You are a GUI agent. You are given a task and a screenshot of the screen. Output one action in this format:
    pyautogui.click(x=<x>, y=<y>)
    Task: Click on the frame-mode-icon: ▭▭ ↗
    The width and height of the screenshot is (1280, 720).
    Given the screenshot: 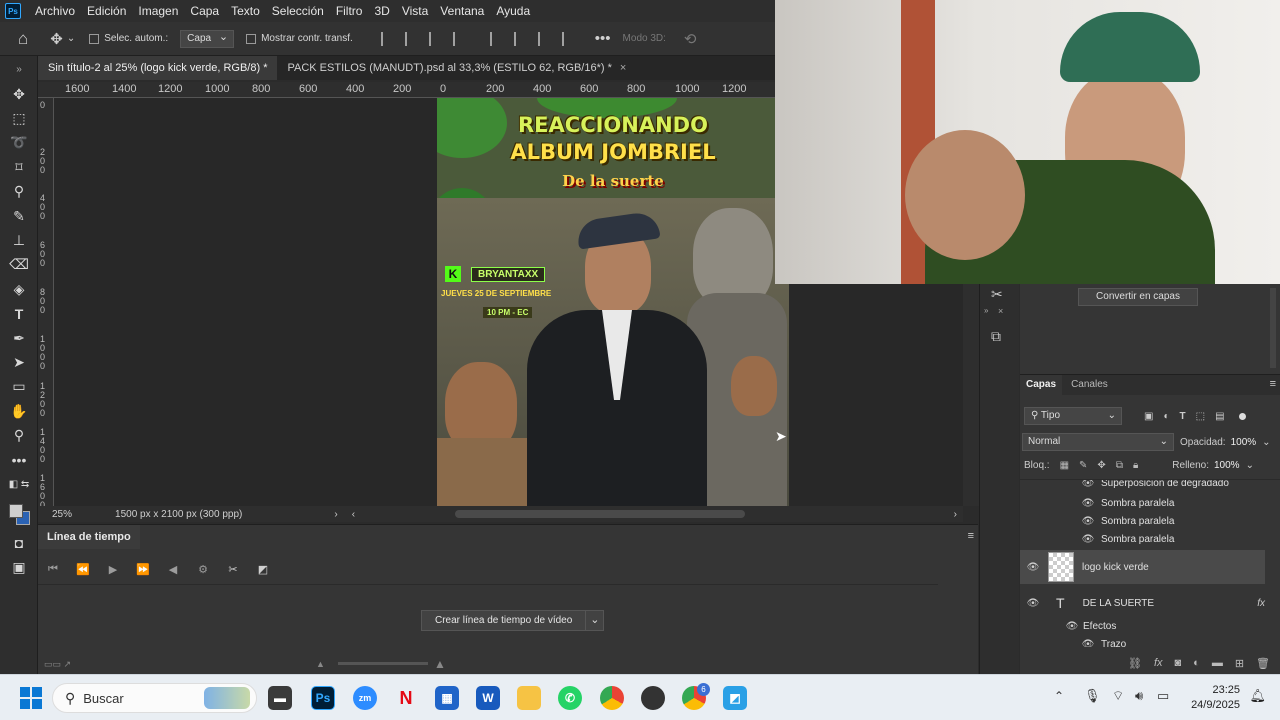 What is the action you would take?
    pyautogui.click(x=57, y=664)
    